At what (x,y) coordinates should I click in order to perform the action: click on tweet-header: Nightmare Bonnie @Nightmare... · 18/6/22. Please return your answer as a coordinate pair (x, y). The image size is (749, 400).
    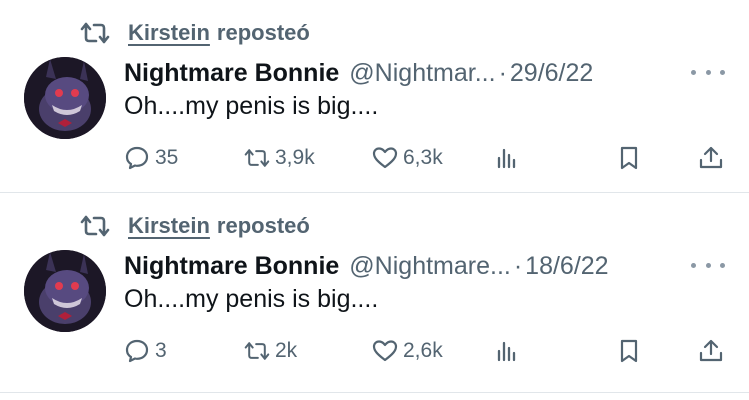
    Looking at the image, I should click on (366, 266).